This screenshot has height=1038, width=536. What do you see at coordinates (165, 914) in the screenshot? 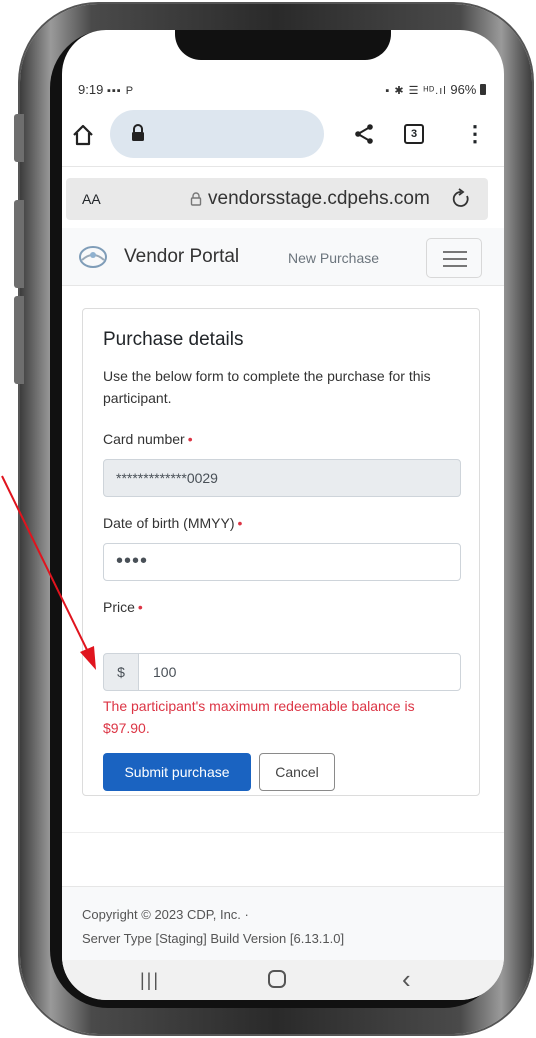
I see `footer-copyright: Copyright © 2023 CDP, Inc. ·` at bounding box center [165, 914].